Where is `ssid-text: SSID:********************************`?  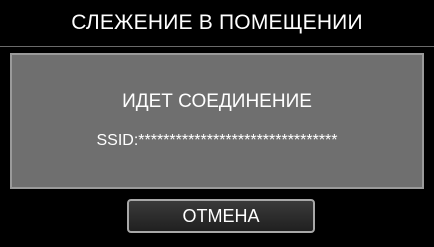 ssid-text: SSID:******************************** is located at coordinates (217, 140).